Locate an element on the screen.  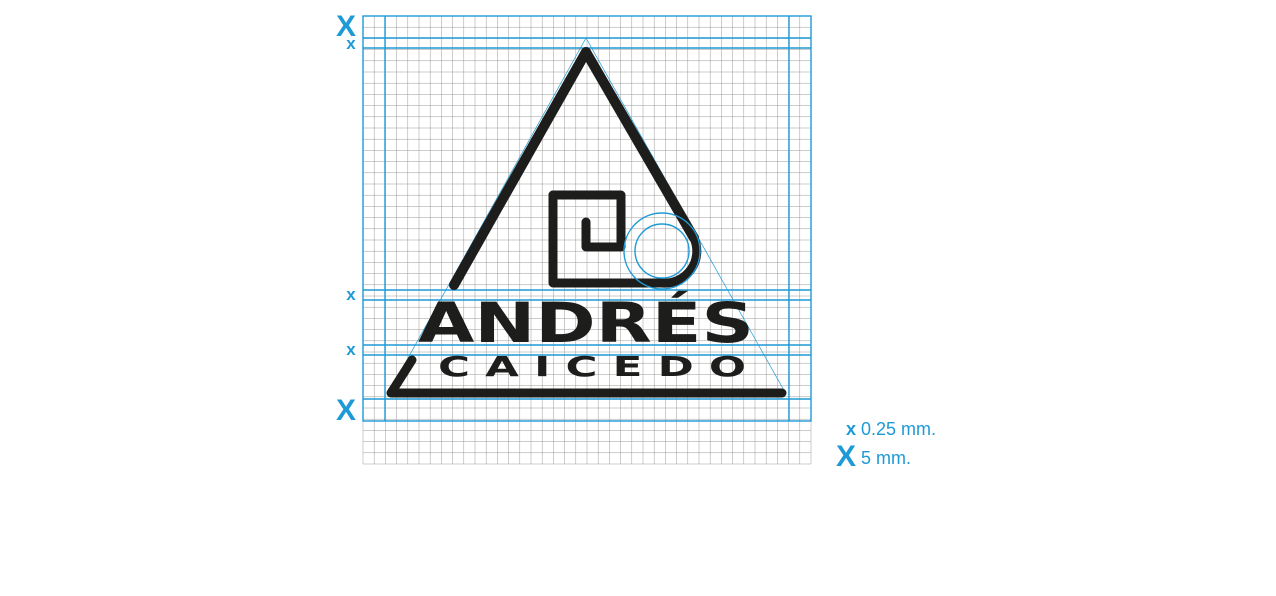
unit-legend: x 0.25 mm. X 5 mm. is located at coordinates (886, 446).